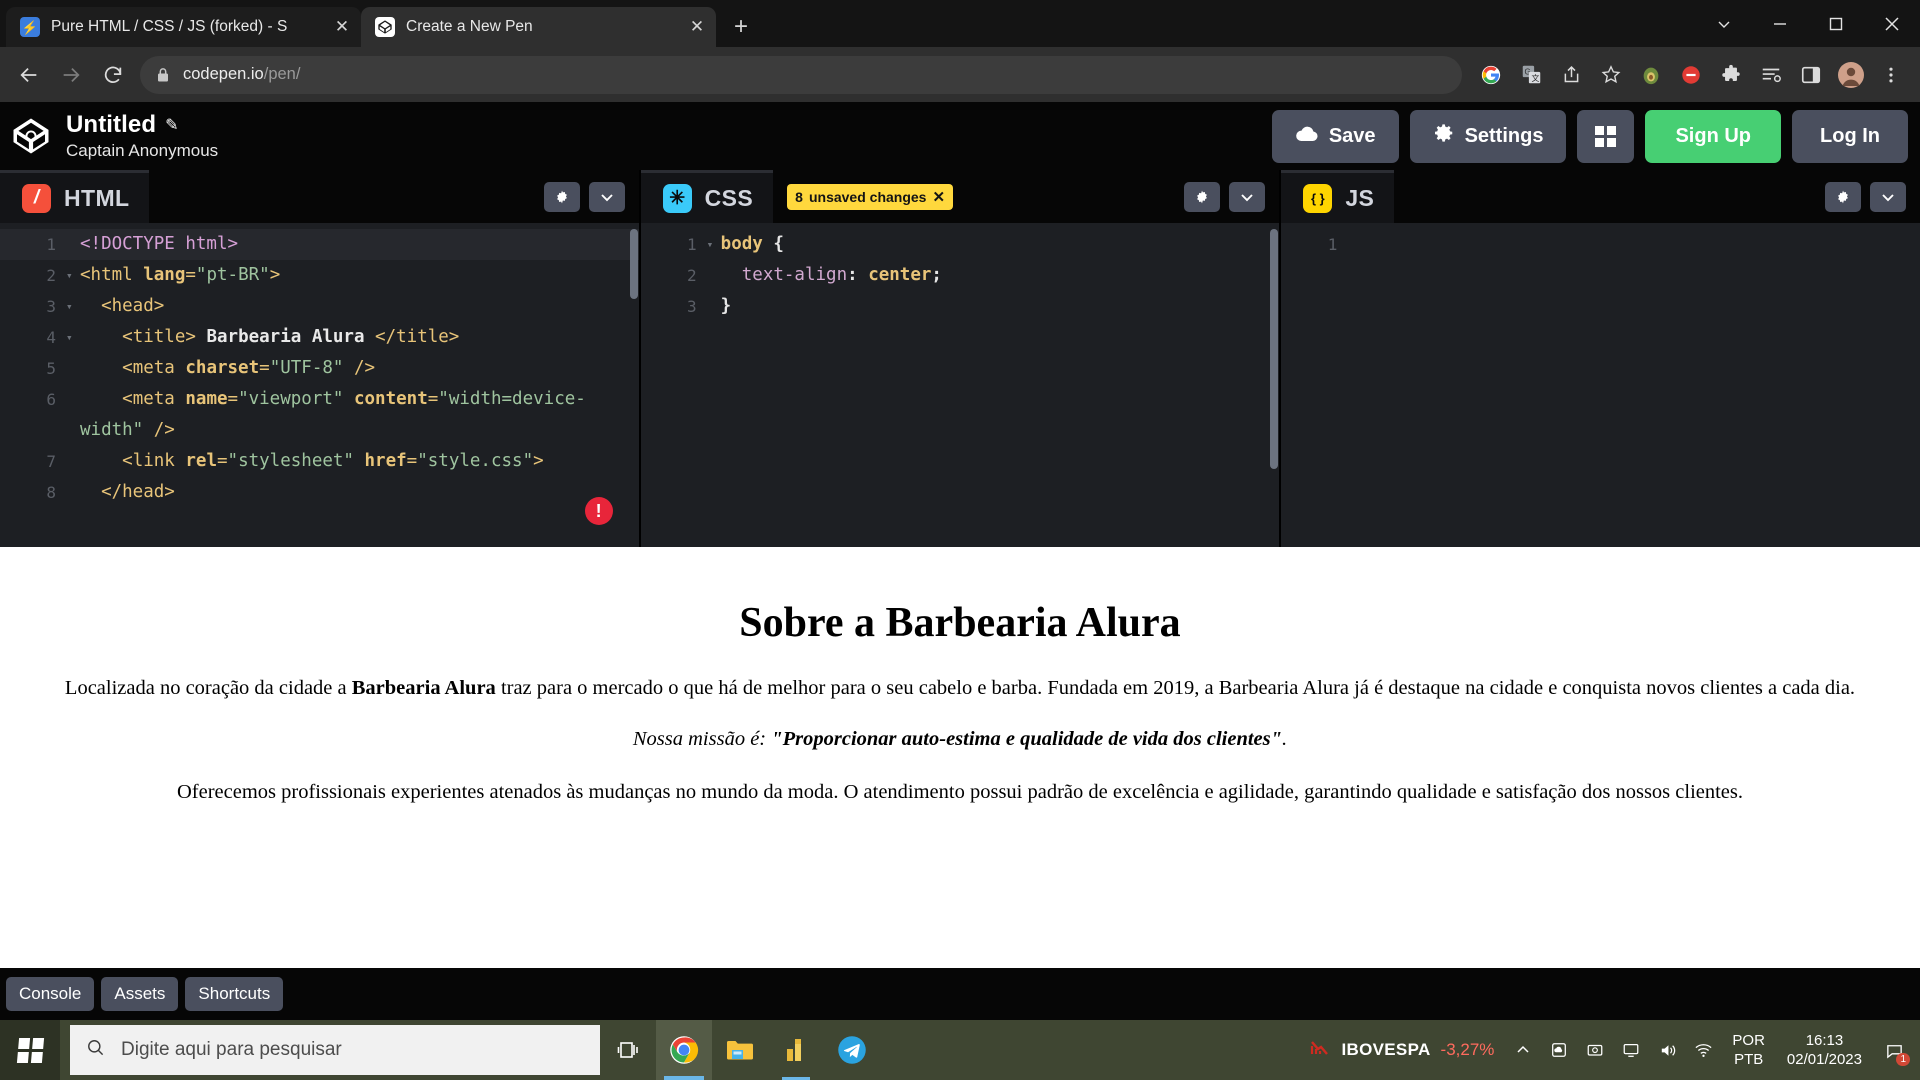 Image resolution: width=1920 pixels, height=1080 pixels. I want to click on side-panel-icon, so click(1811, 75).